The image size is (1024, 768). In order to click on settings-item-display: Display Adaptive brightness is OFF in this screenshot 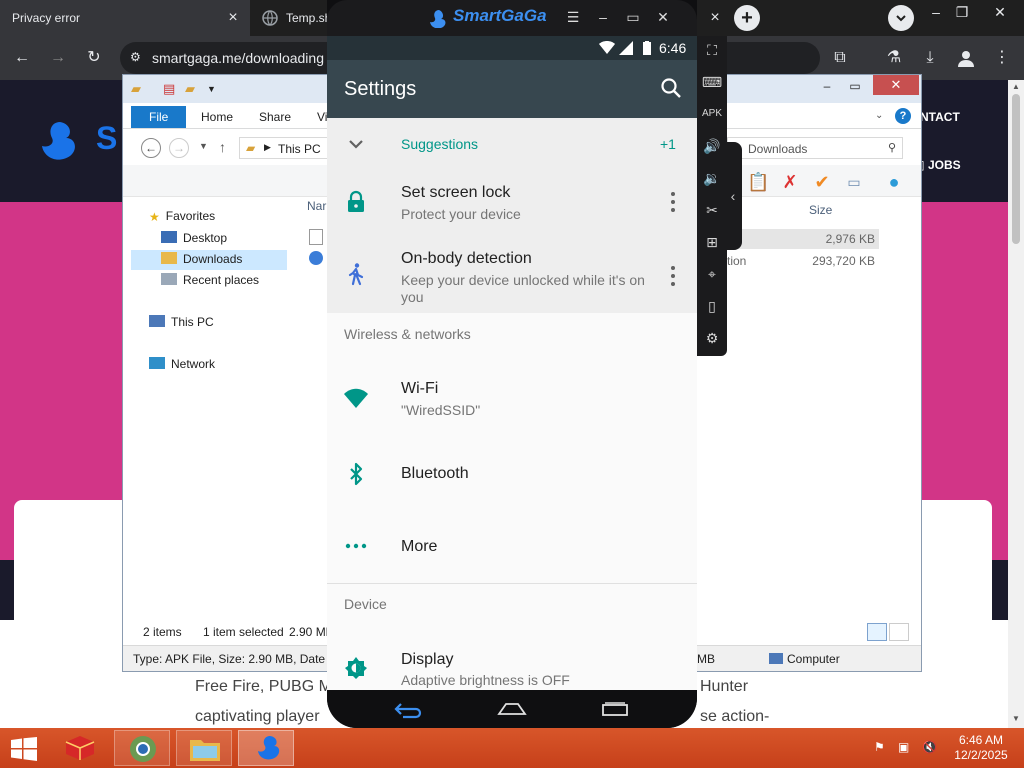, I will do `click(512, 660)`.